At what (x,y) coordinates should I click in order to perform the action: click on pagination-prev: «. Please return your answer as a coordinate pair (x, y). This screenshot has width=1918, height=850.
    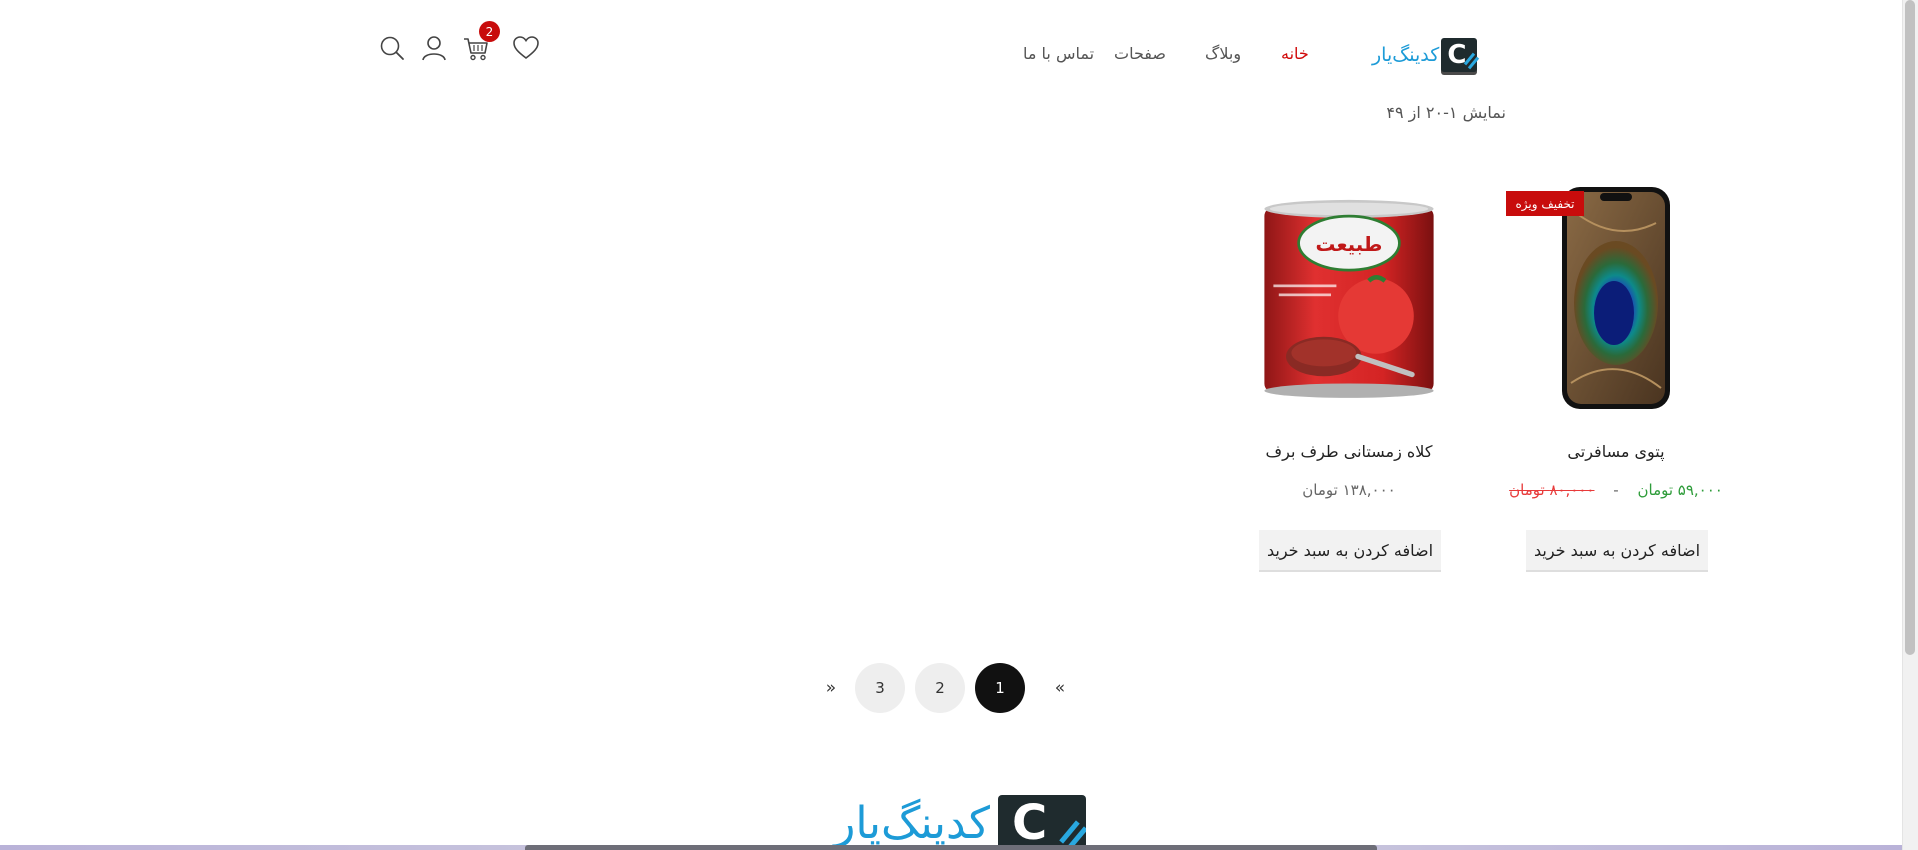
    Looking at the image, I should click on (1060, 688).